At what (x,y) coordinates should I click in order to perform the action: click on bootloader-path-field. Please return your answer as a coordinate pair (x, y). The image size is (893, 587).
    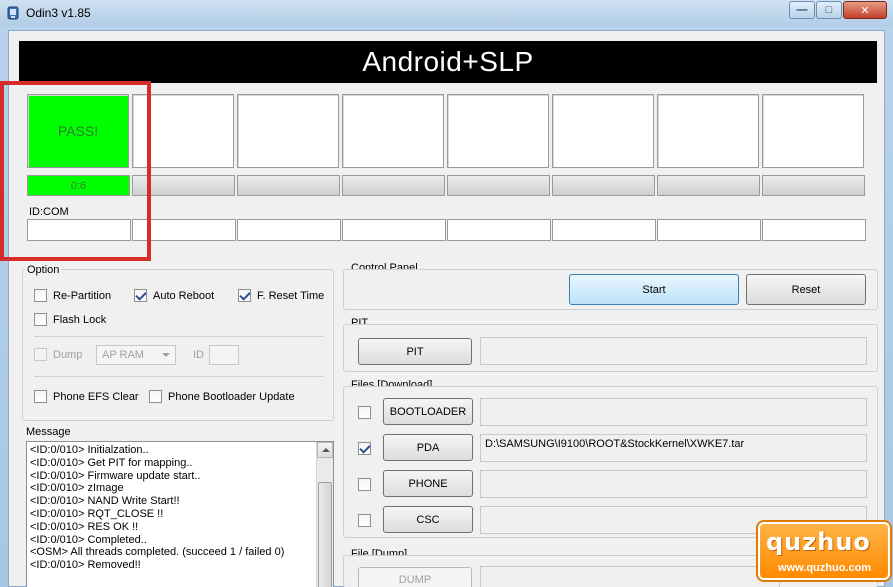
    Looking at the image, I should click on (673, 412).